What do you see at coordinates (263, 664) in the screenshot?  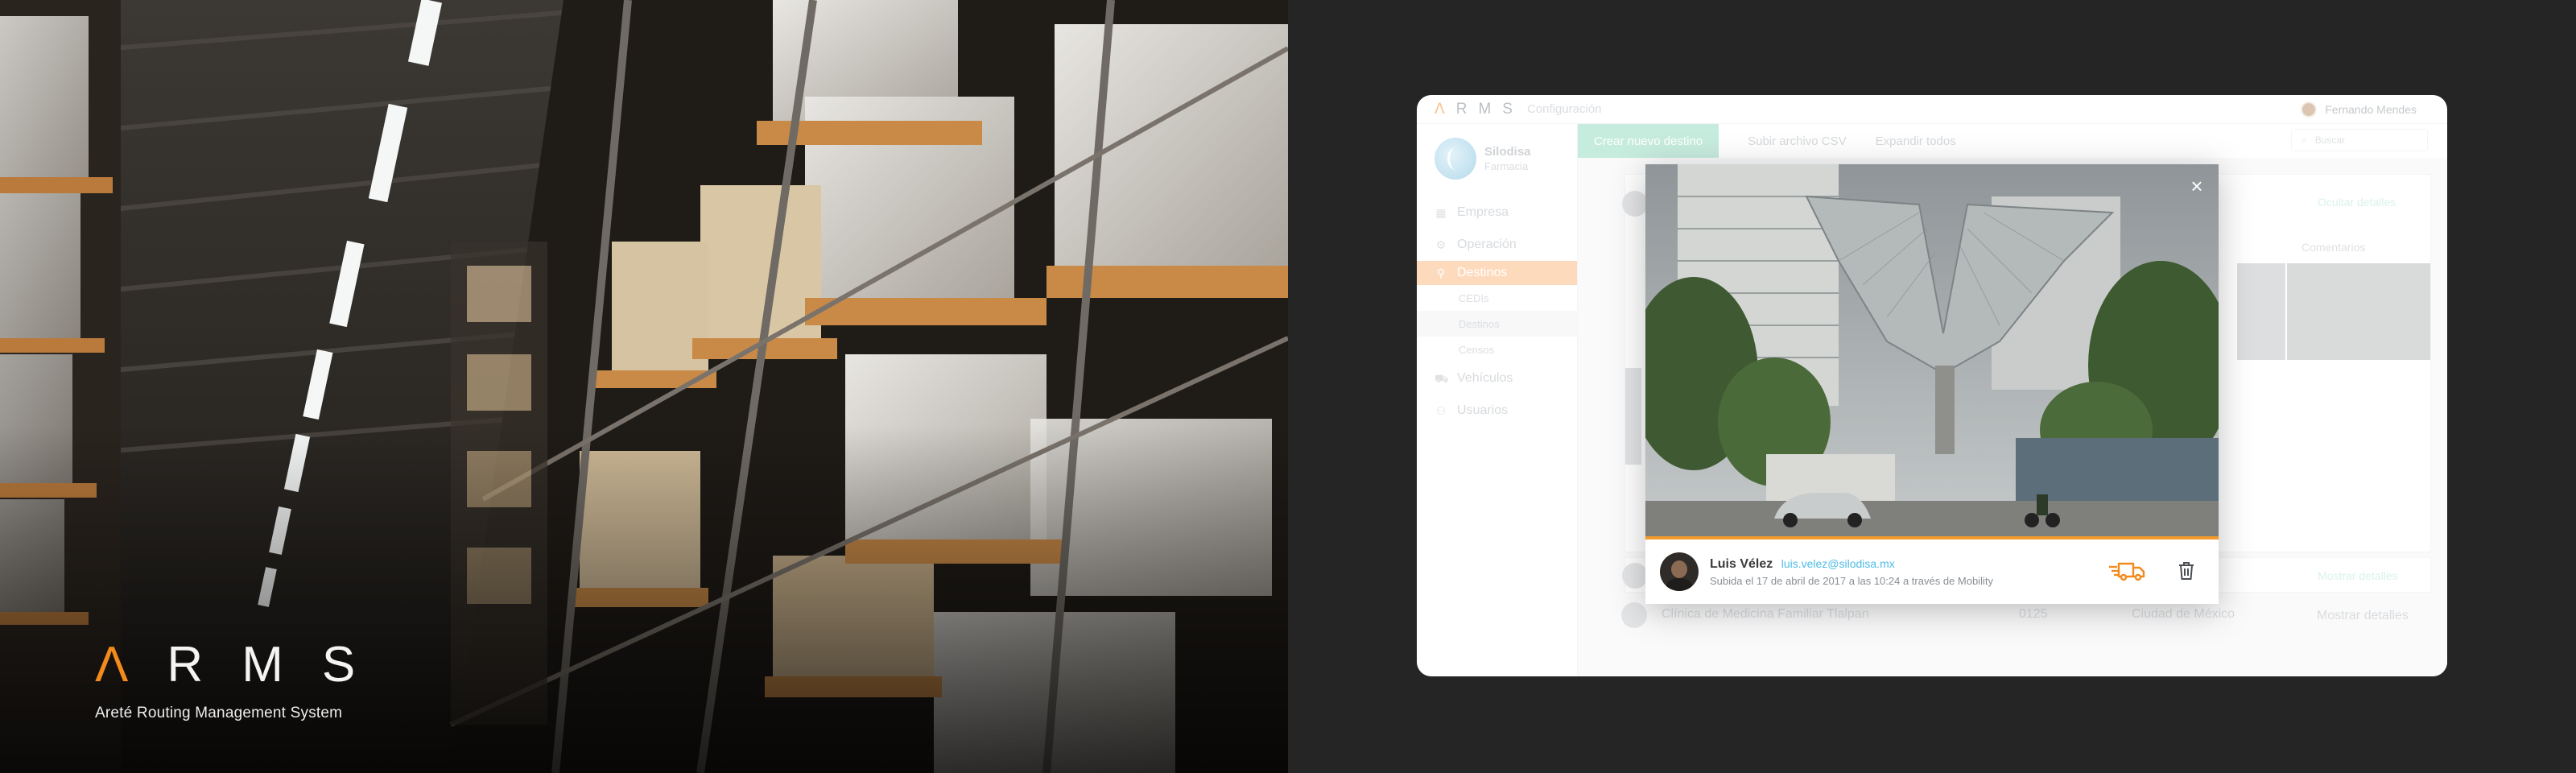 I see `logo-letter-m: M` at bounding box center [263, 664].